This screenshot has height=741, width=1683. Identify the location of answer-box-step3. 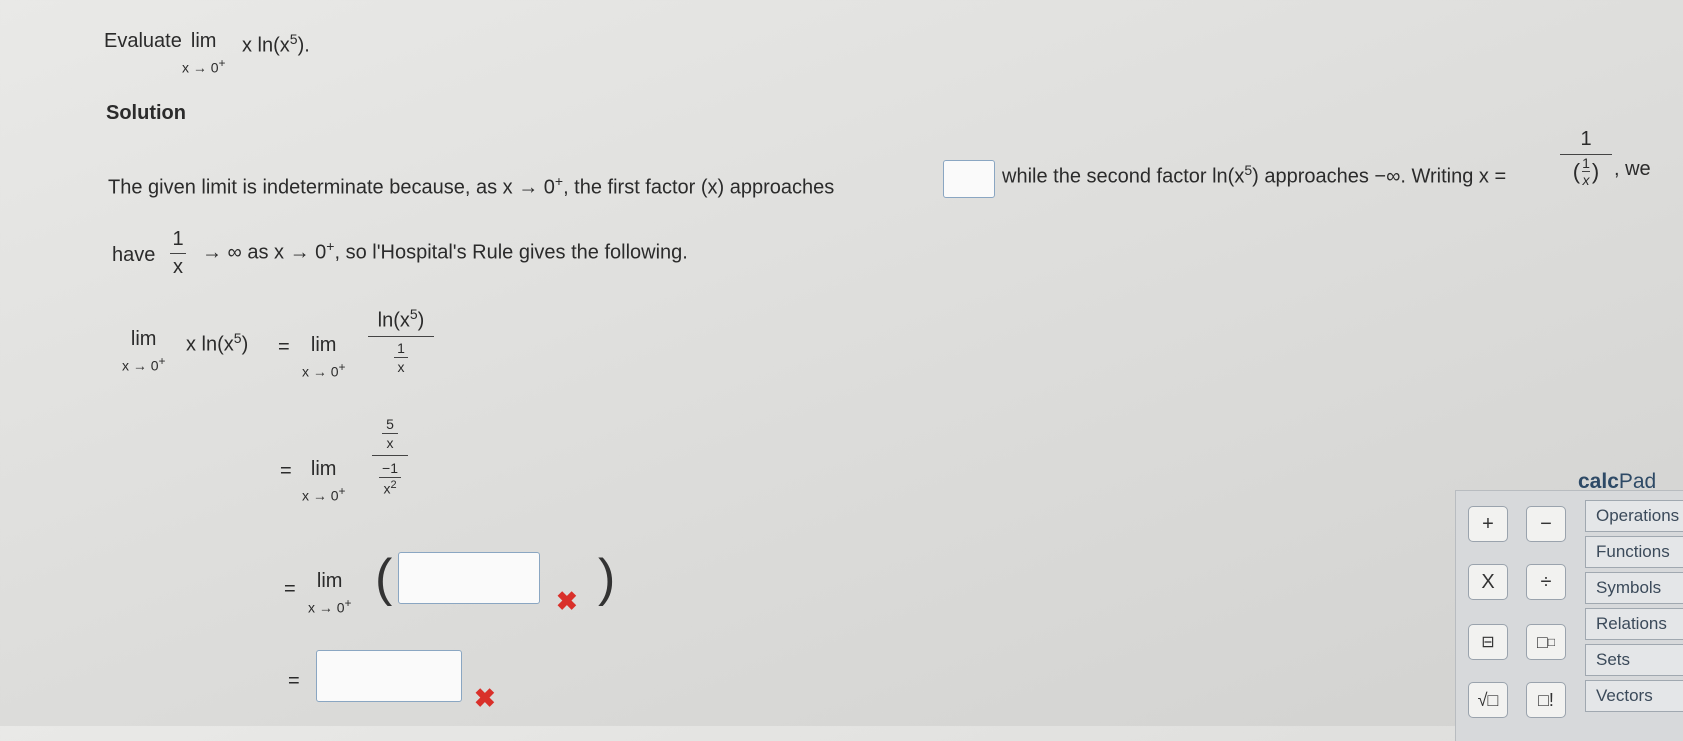
(469, 578).